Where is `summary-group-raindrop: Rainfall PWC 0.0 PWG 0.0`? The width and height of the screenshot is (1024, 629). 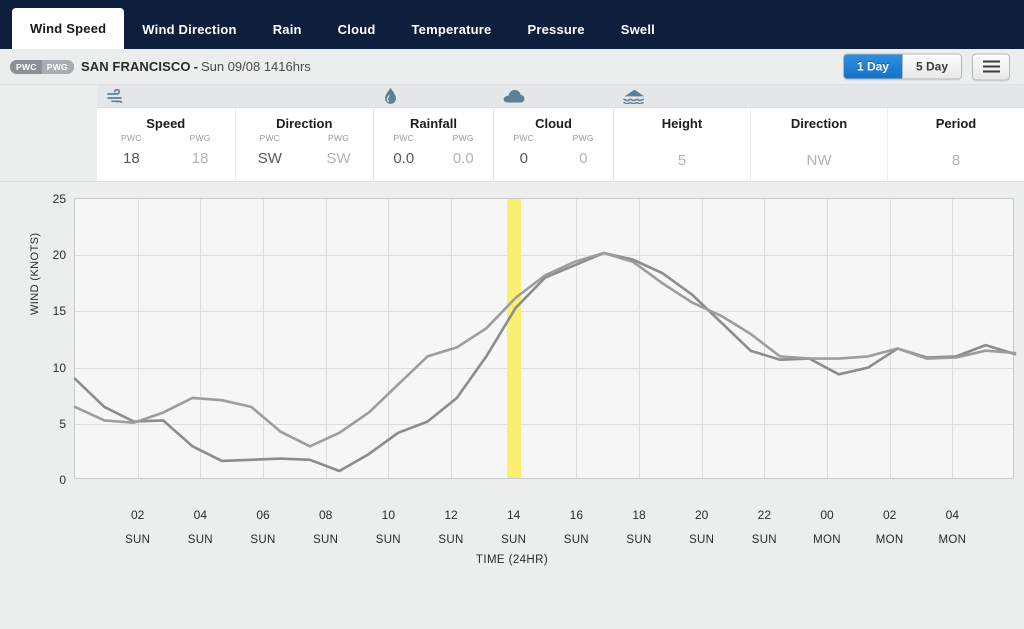 summary-group-raindrop: Rainfall PWC 0.0 PWG 0.0 is located at coordinates (434, 133).